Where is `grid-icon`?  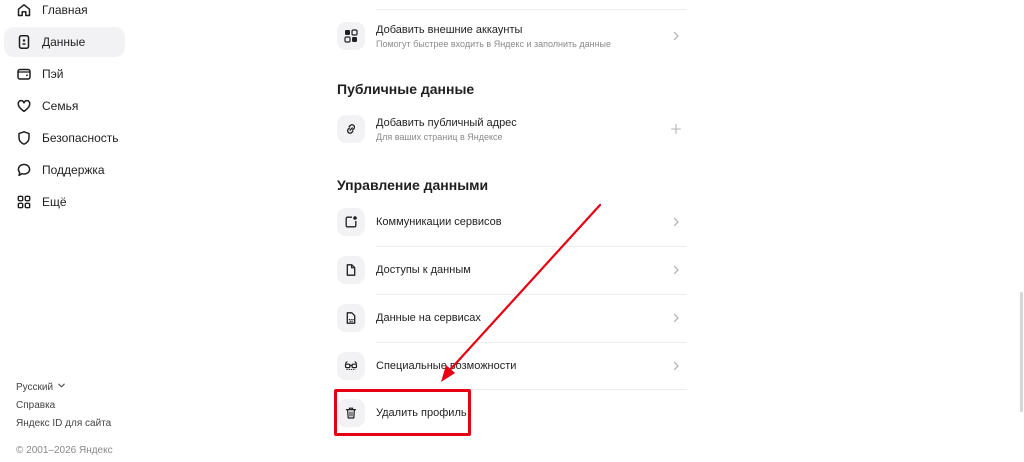 grid-icon is located at coordinates (24, 202).